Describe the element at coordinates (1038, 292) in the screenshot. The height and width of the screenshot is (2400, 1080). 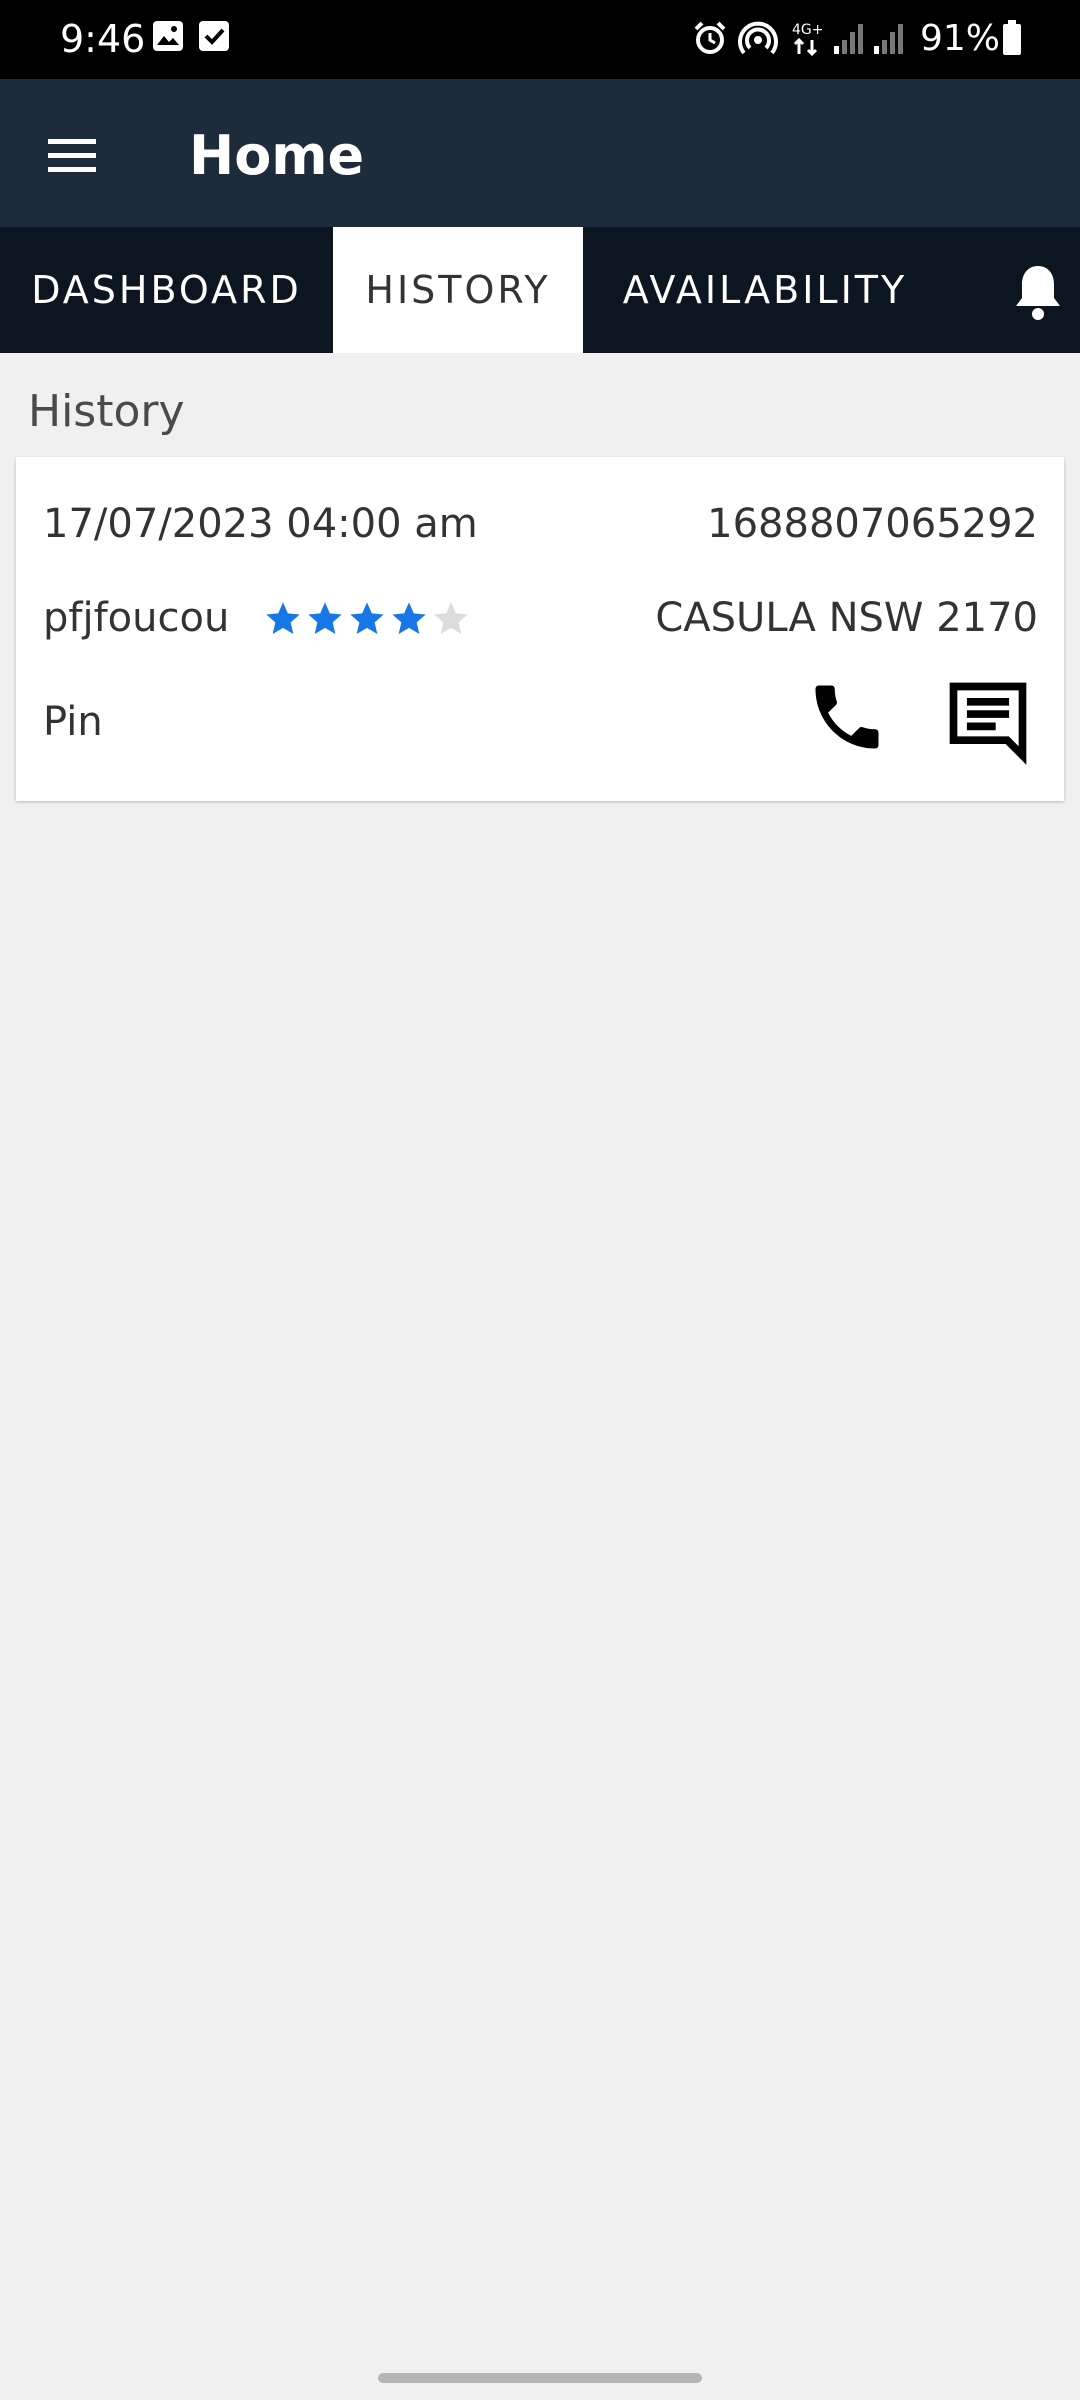
I see `bell-icon` at that location.